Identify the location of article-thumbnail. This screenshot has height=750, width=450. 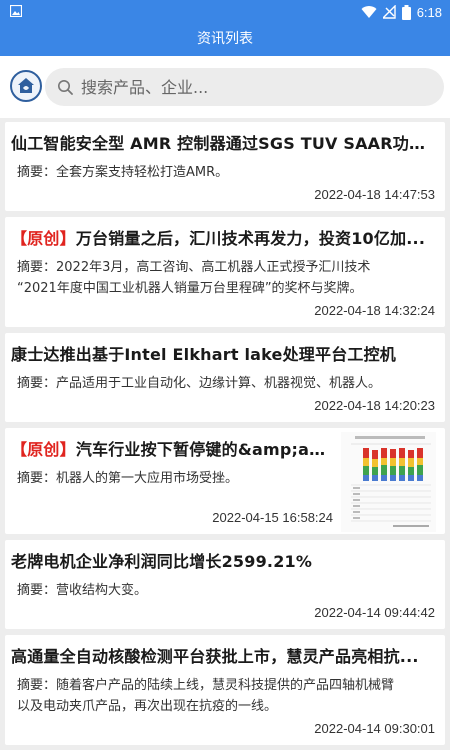
(388, 482).